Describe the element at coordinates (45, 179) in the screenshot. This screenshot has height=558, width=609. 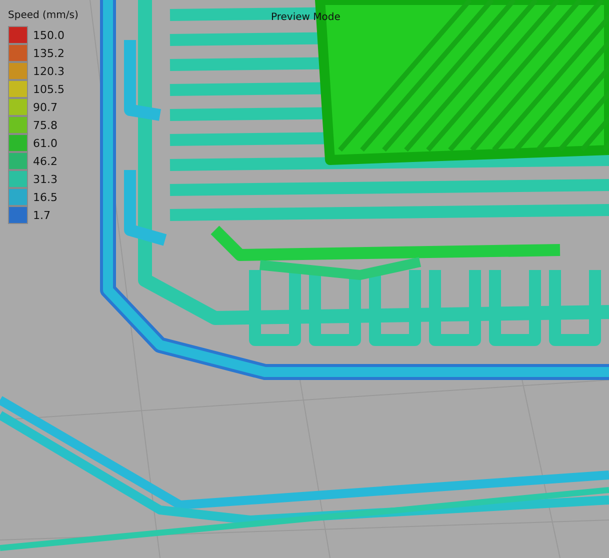
I see `speed-value: 31.3` at that location.